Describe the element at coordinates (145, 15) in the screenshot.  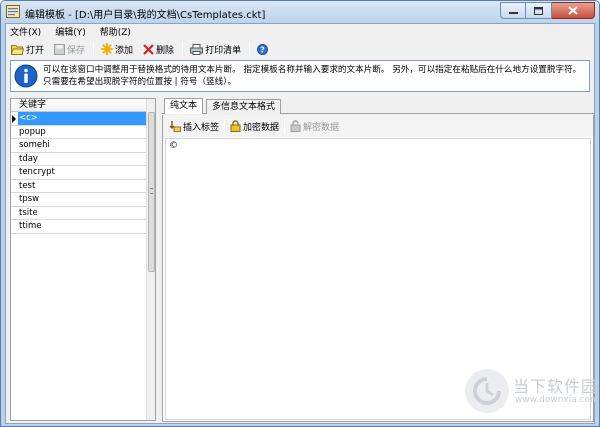
I see `window-title: 编辑模板 - [D:\用户目录\我的文档\CsTemplates.ckt]` at that location.